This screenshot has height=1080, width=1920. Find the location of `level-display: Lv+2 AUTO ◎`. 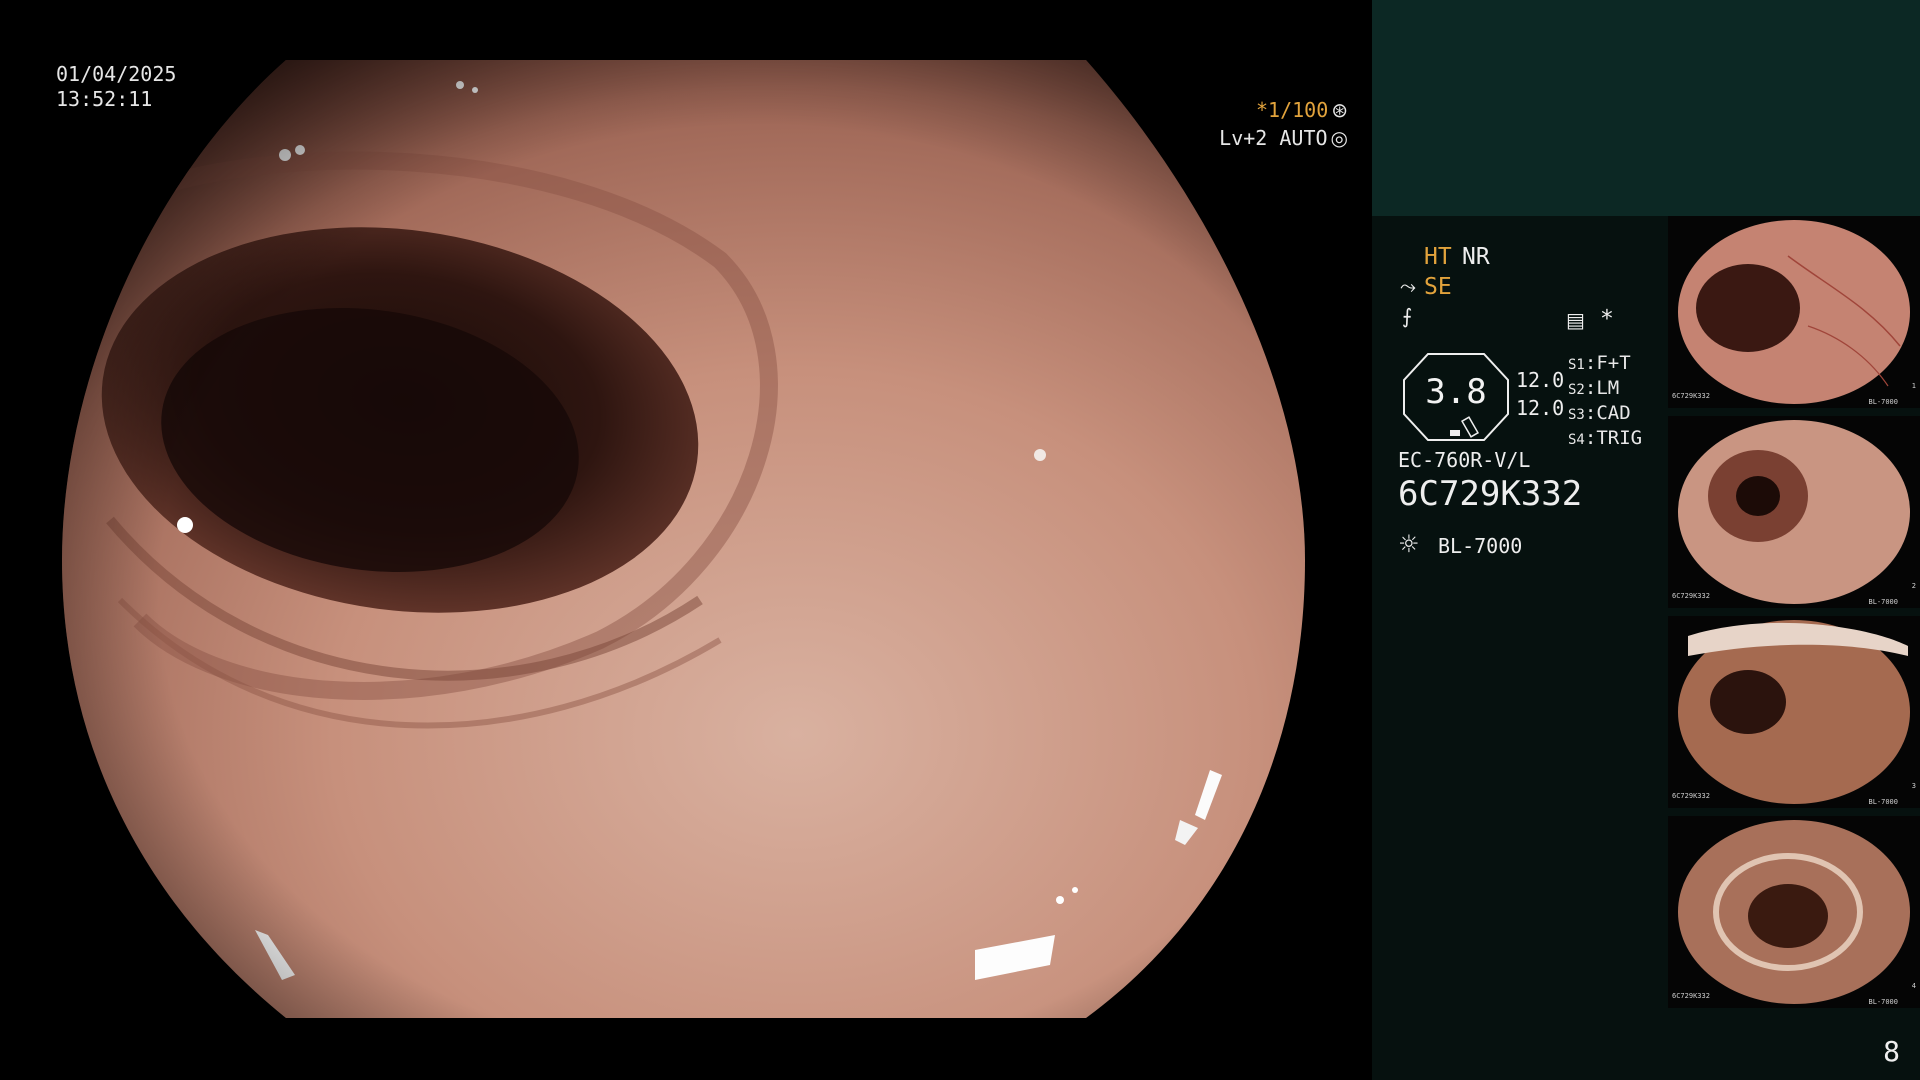

level-display: Lv+2 AUTO ◎ is located at coordinates (1283, 138).